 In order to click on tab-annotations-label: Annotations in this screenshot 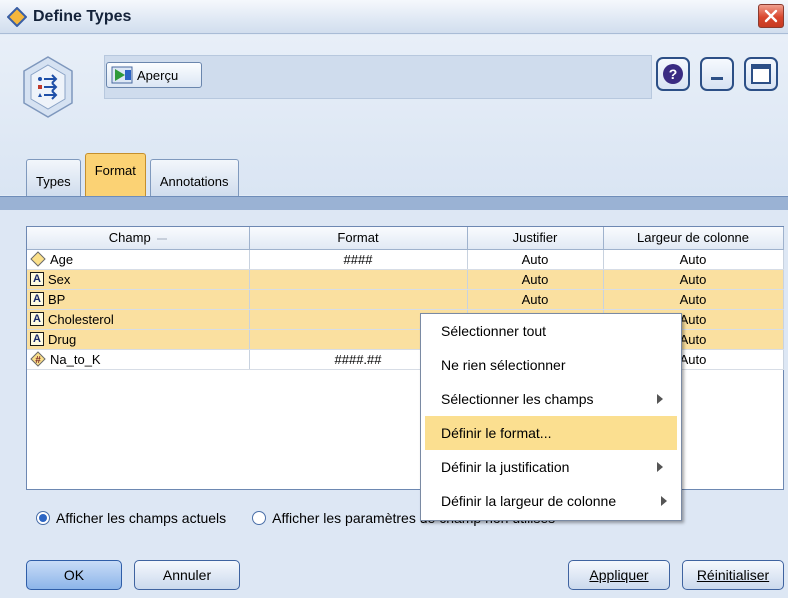, I will do `click(194, 181)`.